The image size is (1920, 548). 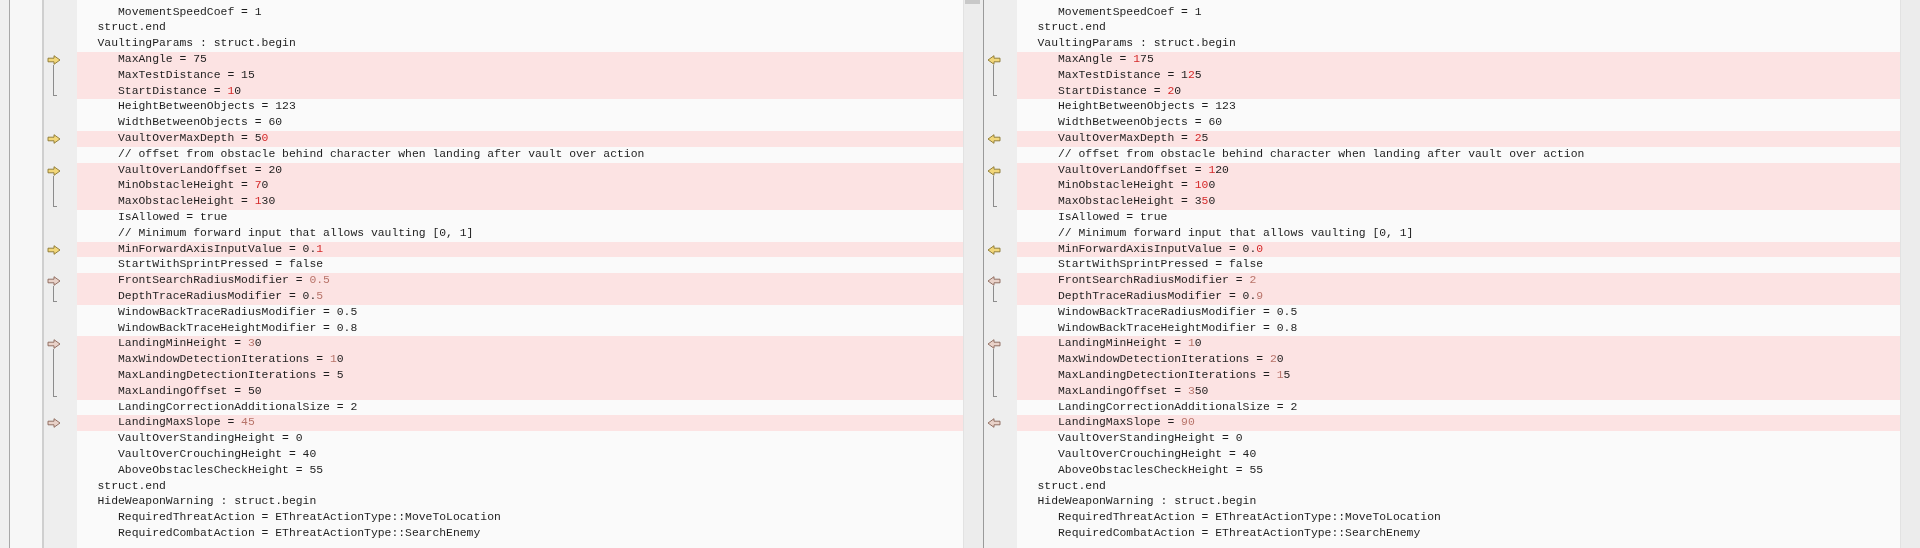 What do you see at coordinates (972, 2) in the screenshot?
I see `scrollbar-thumb` at bounding box center [972, 2].